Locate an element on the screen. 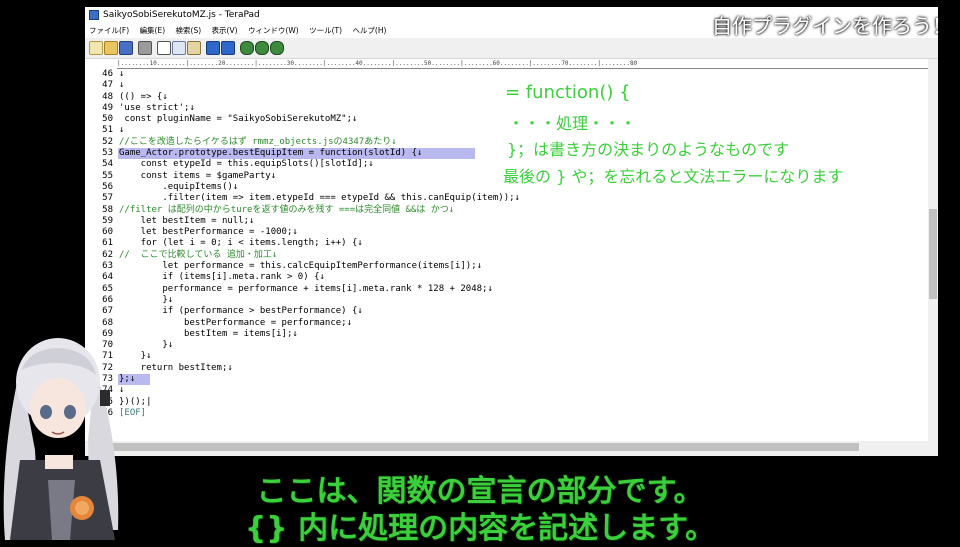 This screenshot has width=960, height=547. line-number: 66 is located at coordinates (107, 299).